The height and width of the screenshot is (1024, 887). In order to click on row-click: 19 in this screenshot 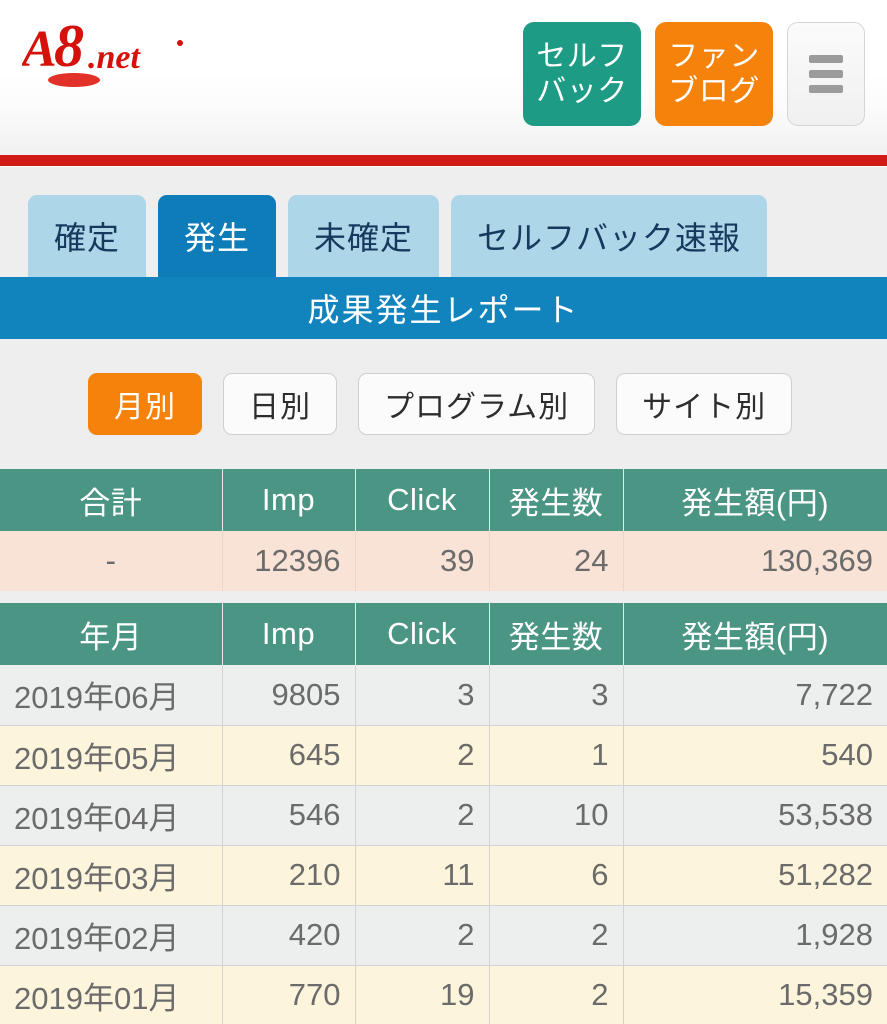, I will do `click(422, 994)`.